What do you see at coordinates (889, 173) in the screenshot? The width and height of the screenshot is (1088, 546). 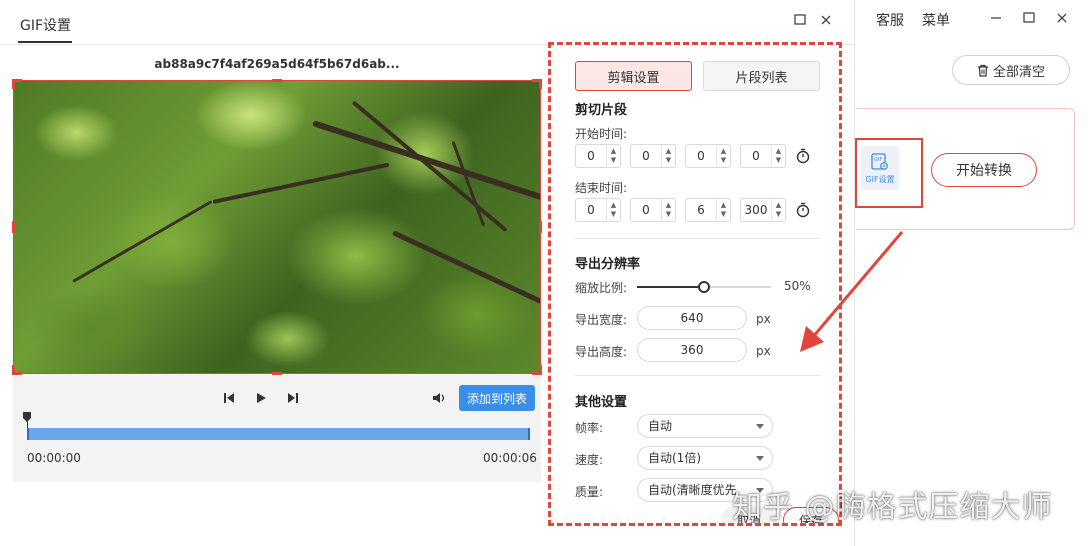 I see `gif-settings-tile: GIF GIF设置` at bounding box center [889, 173].